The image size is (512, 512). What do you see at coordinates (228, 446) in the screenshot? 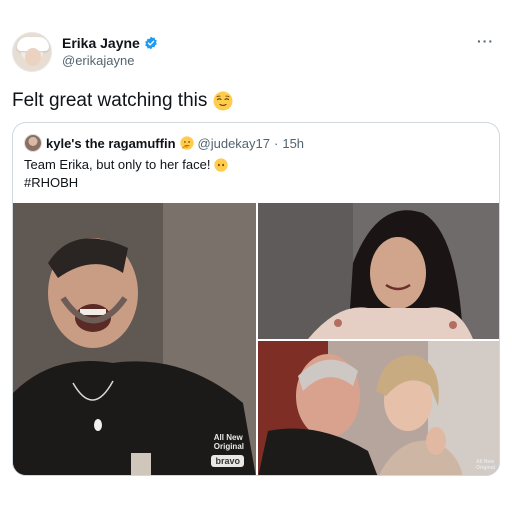
I see `watermark-line2: Original` at bounding box center [228, 446].